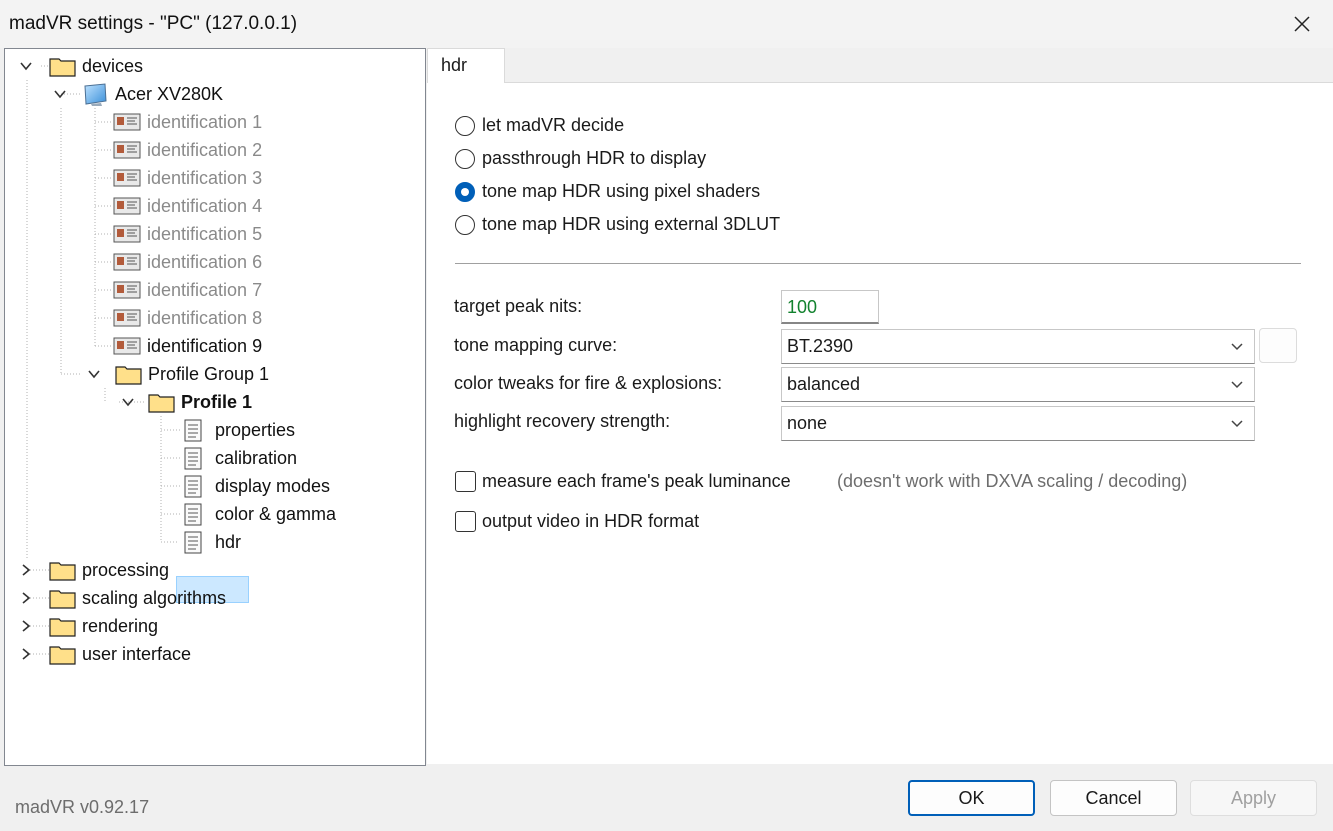 The width and height of the screenshot is (1333, 831). Describe the element at coordinates (536, 345) in the screenshot. I see `tone-mapping-curve-label: tone mapping curve:` at that location.